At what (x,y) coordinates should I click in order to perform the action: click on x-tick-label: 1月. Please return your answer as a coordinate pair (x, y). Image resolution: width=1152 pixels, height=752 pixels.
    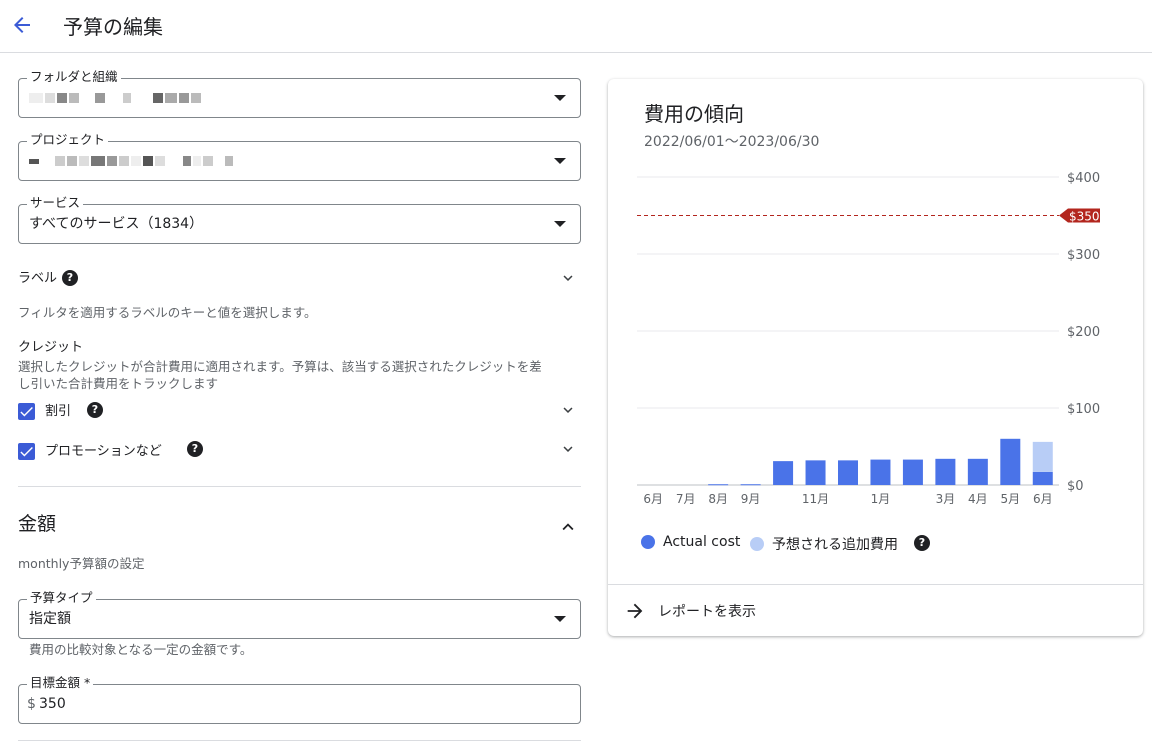
    Looking at the image, I should click on (881, 499).